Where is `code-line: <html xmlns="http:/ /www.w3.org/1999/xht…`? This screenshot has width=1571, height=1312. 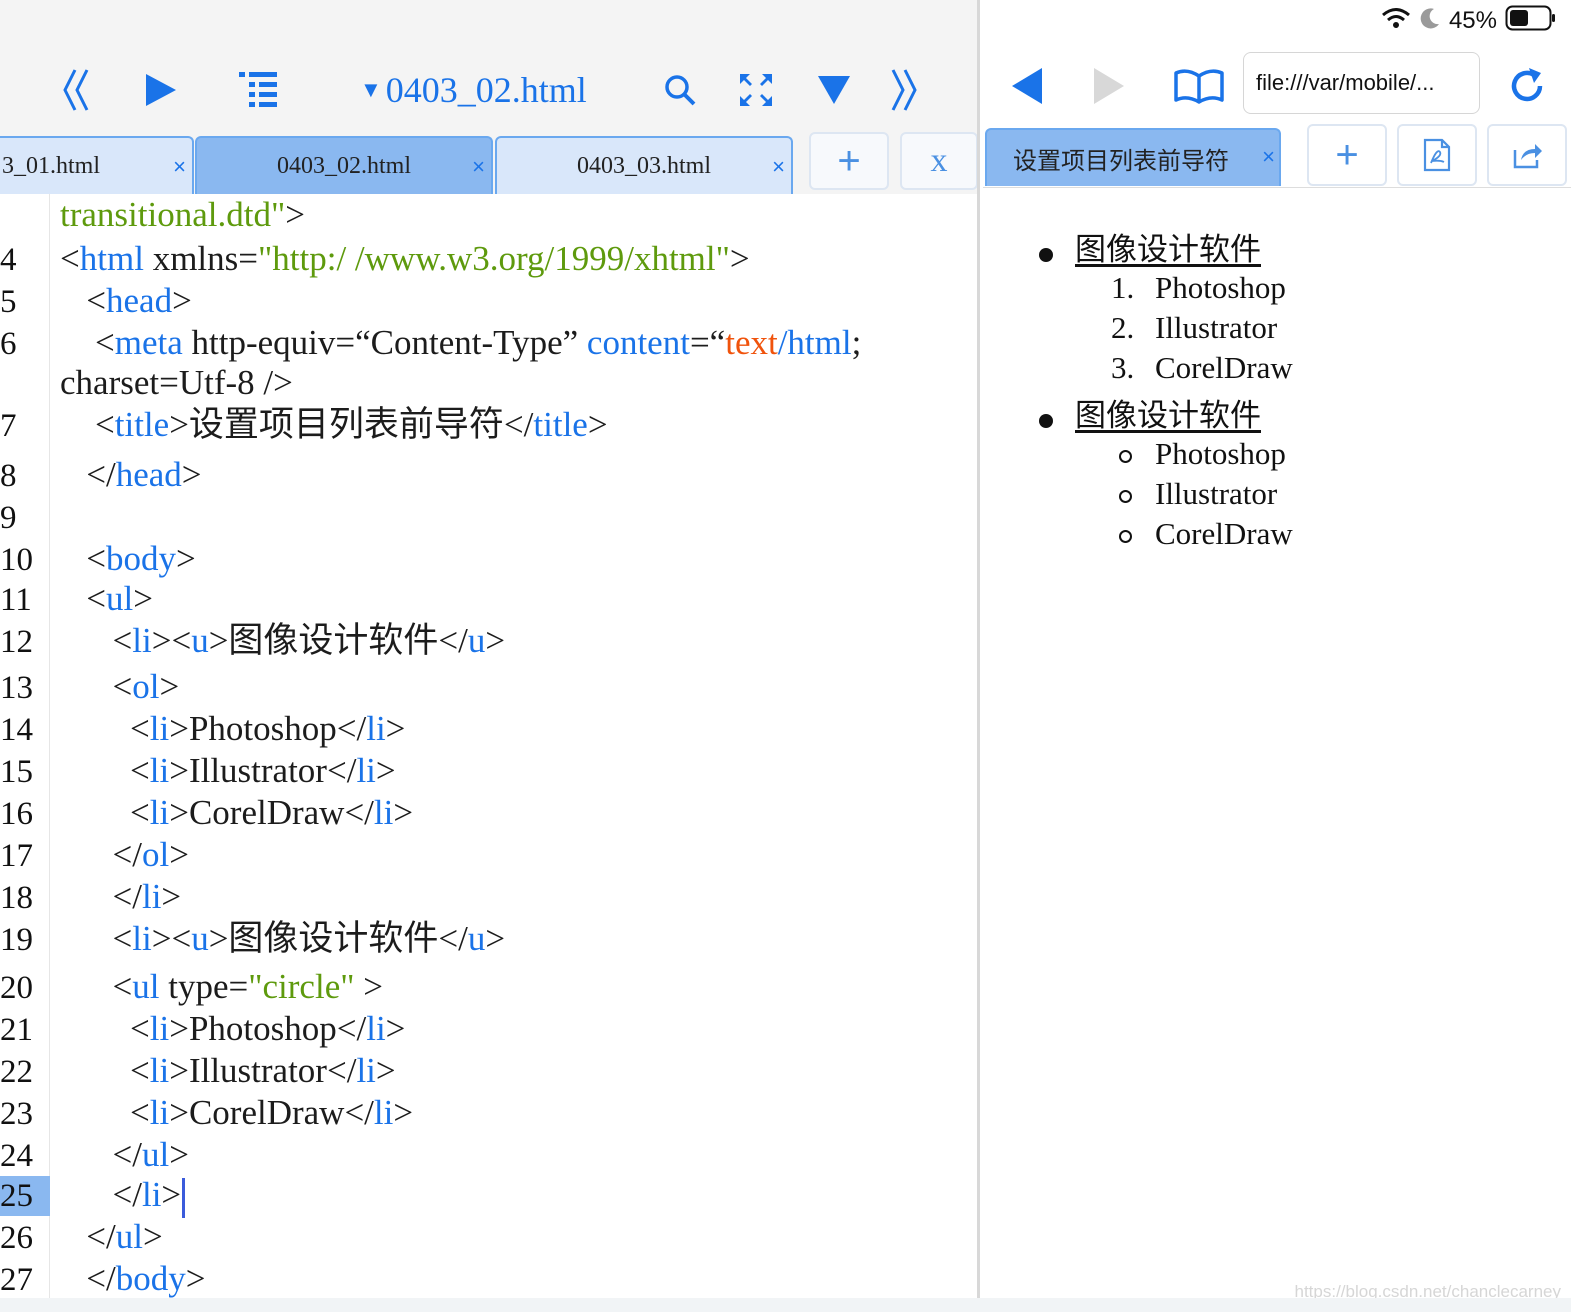 code-line: <html xmlns="http:/ /www.w3.org/1999/xht… is located at coordinates (405, 259).